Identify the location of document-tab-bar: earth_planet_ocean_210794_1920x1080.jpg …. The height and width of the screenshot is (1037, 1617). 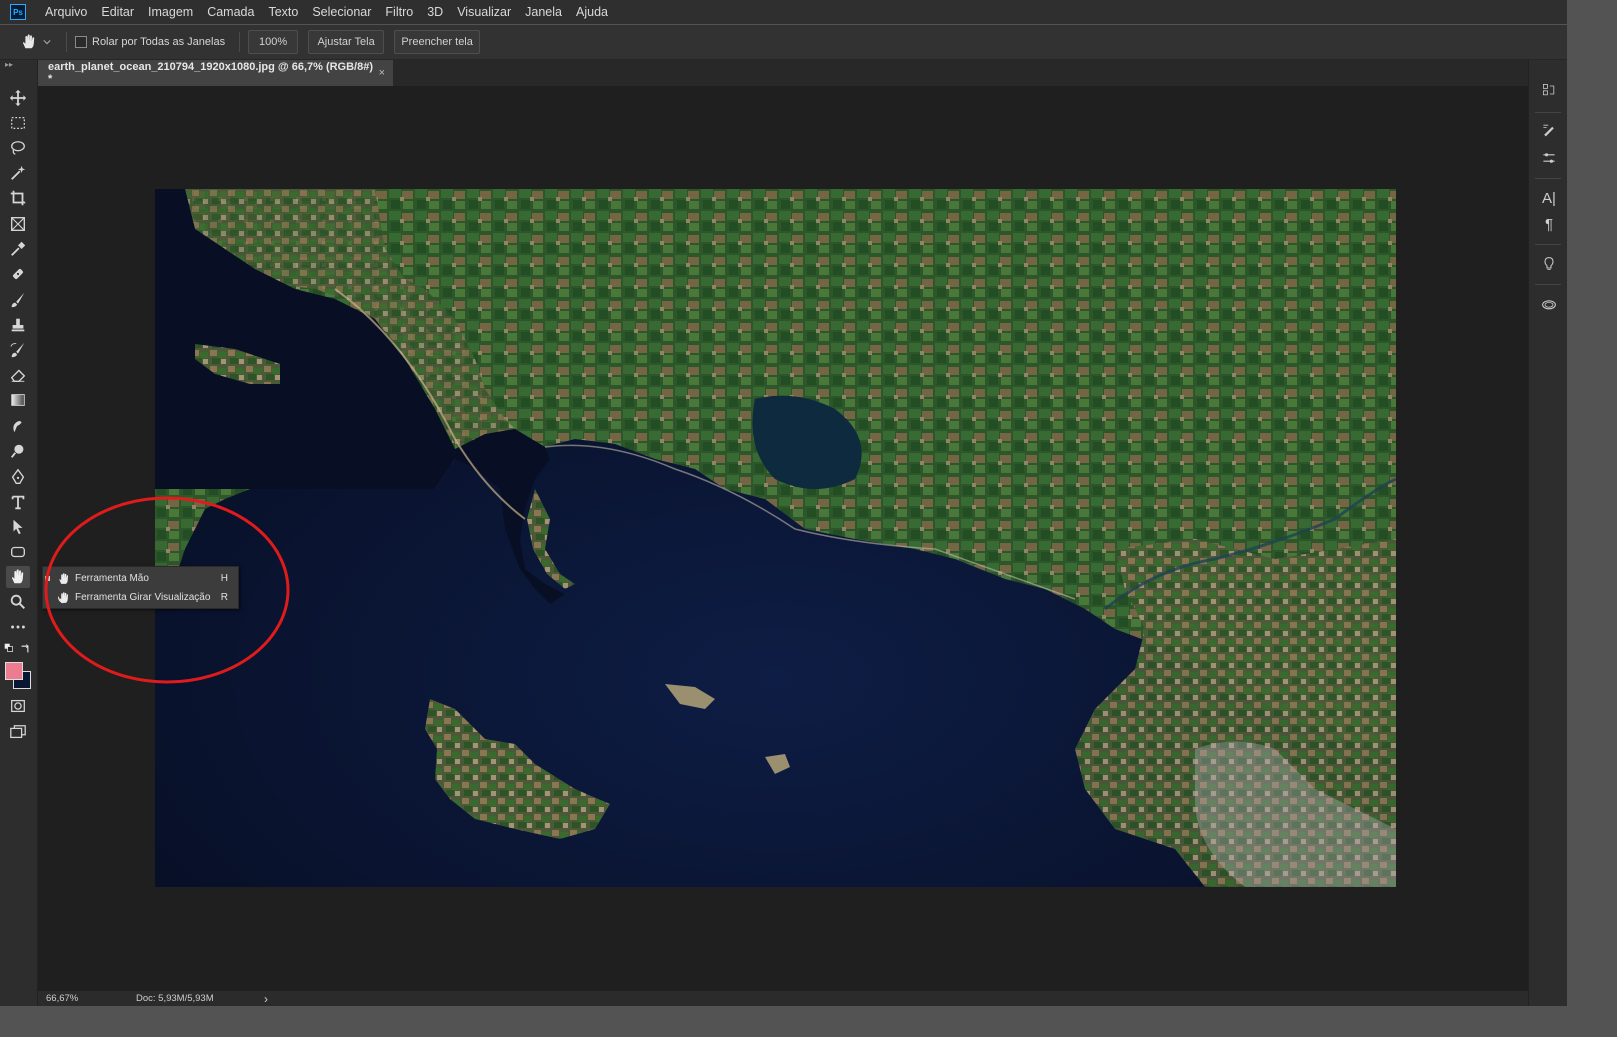
(783, 73).